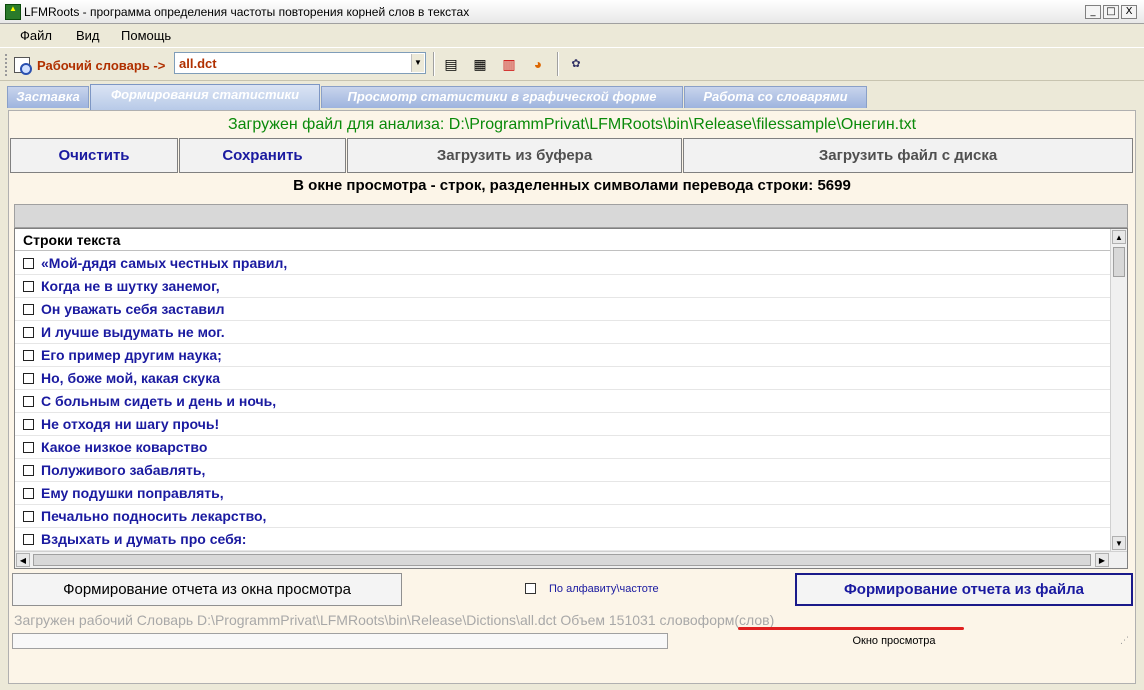  What do you see at coordinates (563, 493) in the screenshot?
I see `table-row: Ему подушки поправлять,` at bounding box center [563, 493].